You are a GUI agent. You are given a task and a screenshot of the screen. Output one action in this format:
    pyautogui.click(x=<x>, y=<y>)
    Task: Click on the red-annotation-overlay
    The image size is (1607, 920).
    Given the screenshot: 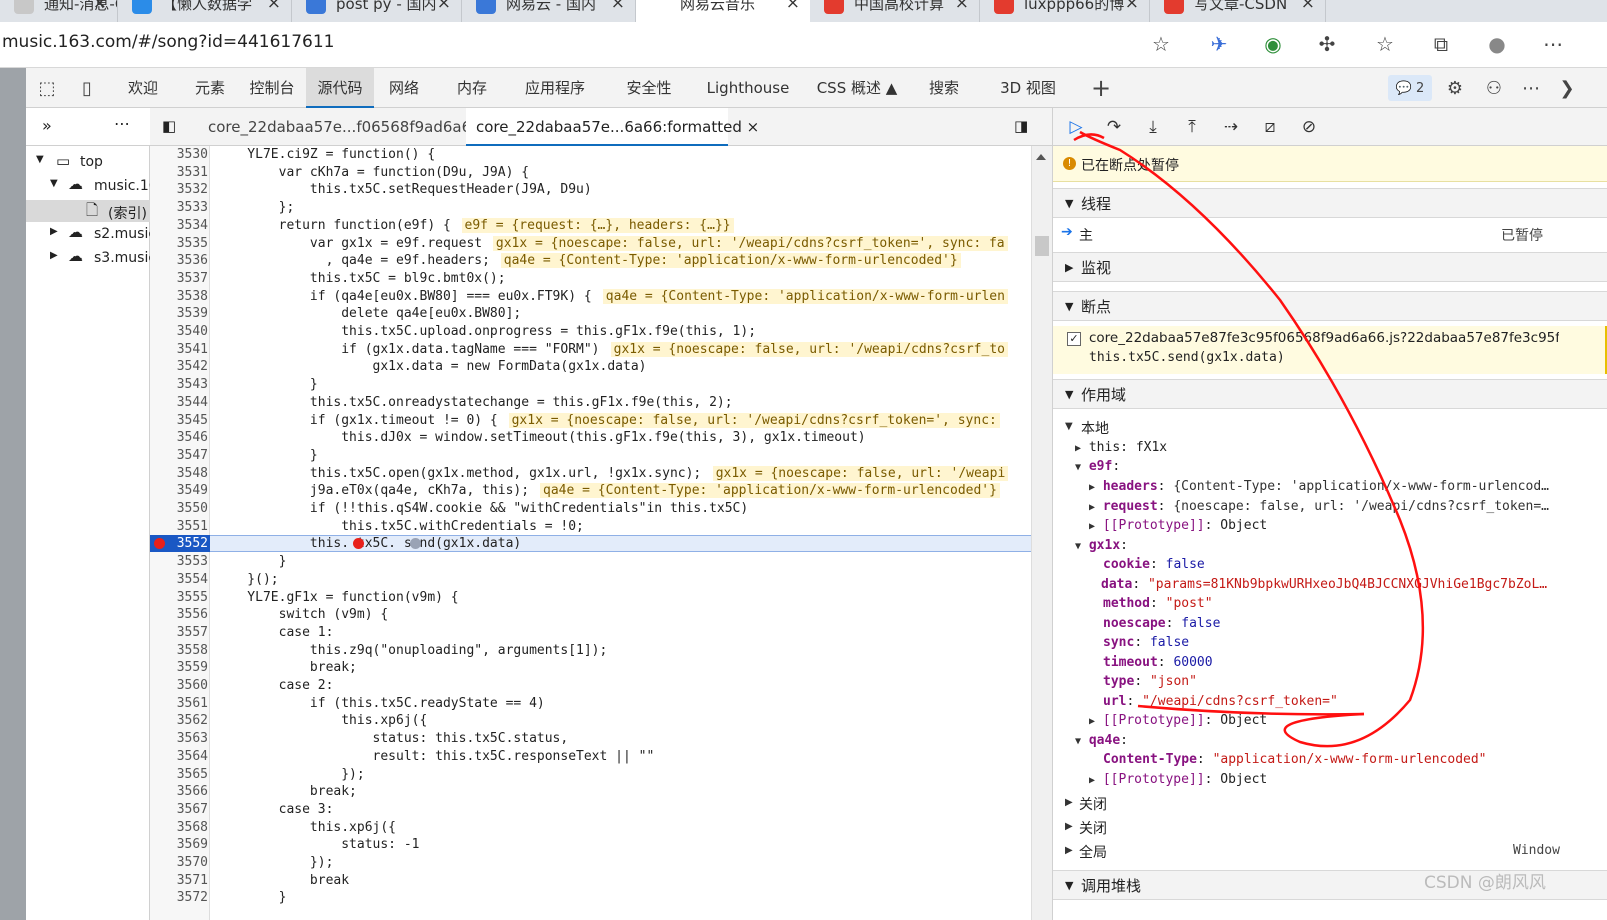 What is the action you would take?
    pyautogui.click(x=1249, y=439)
    